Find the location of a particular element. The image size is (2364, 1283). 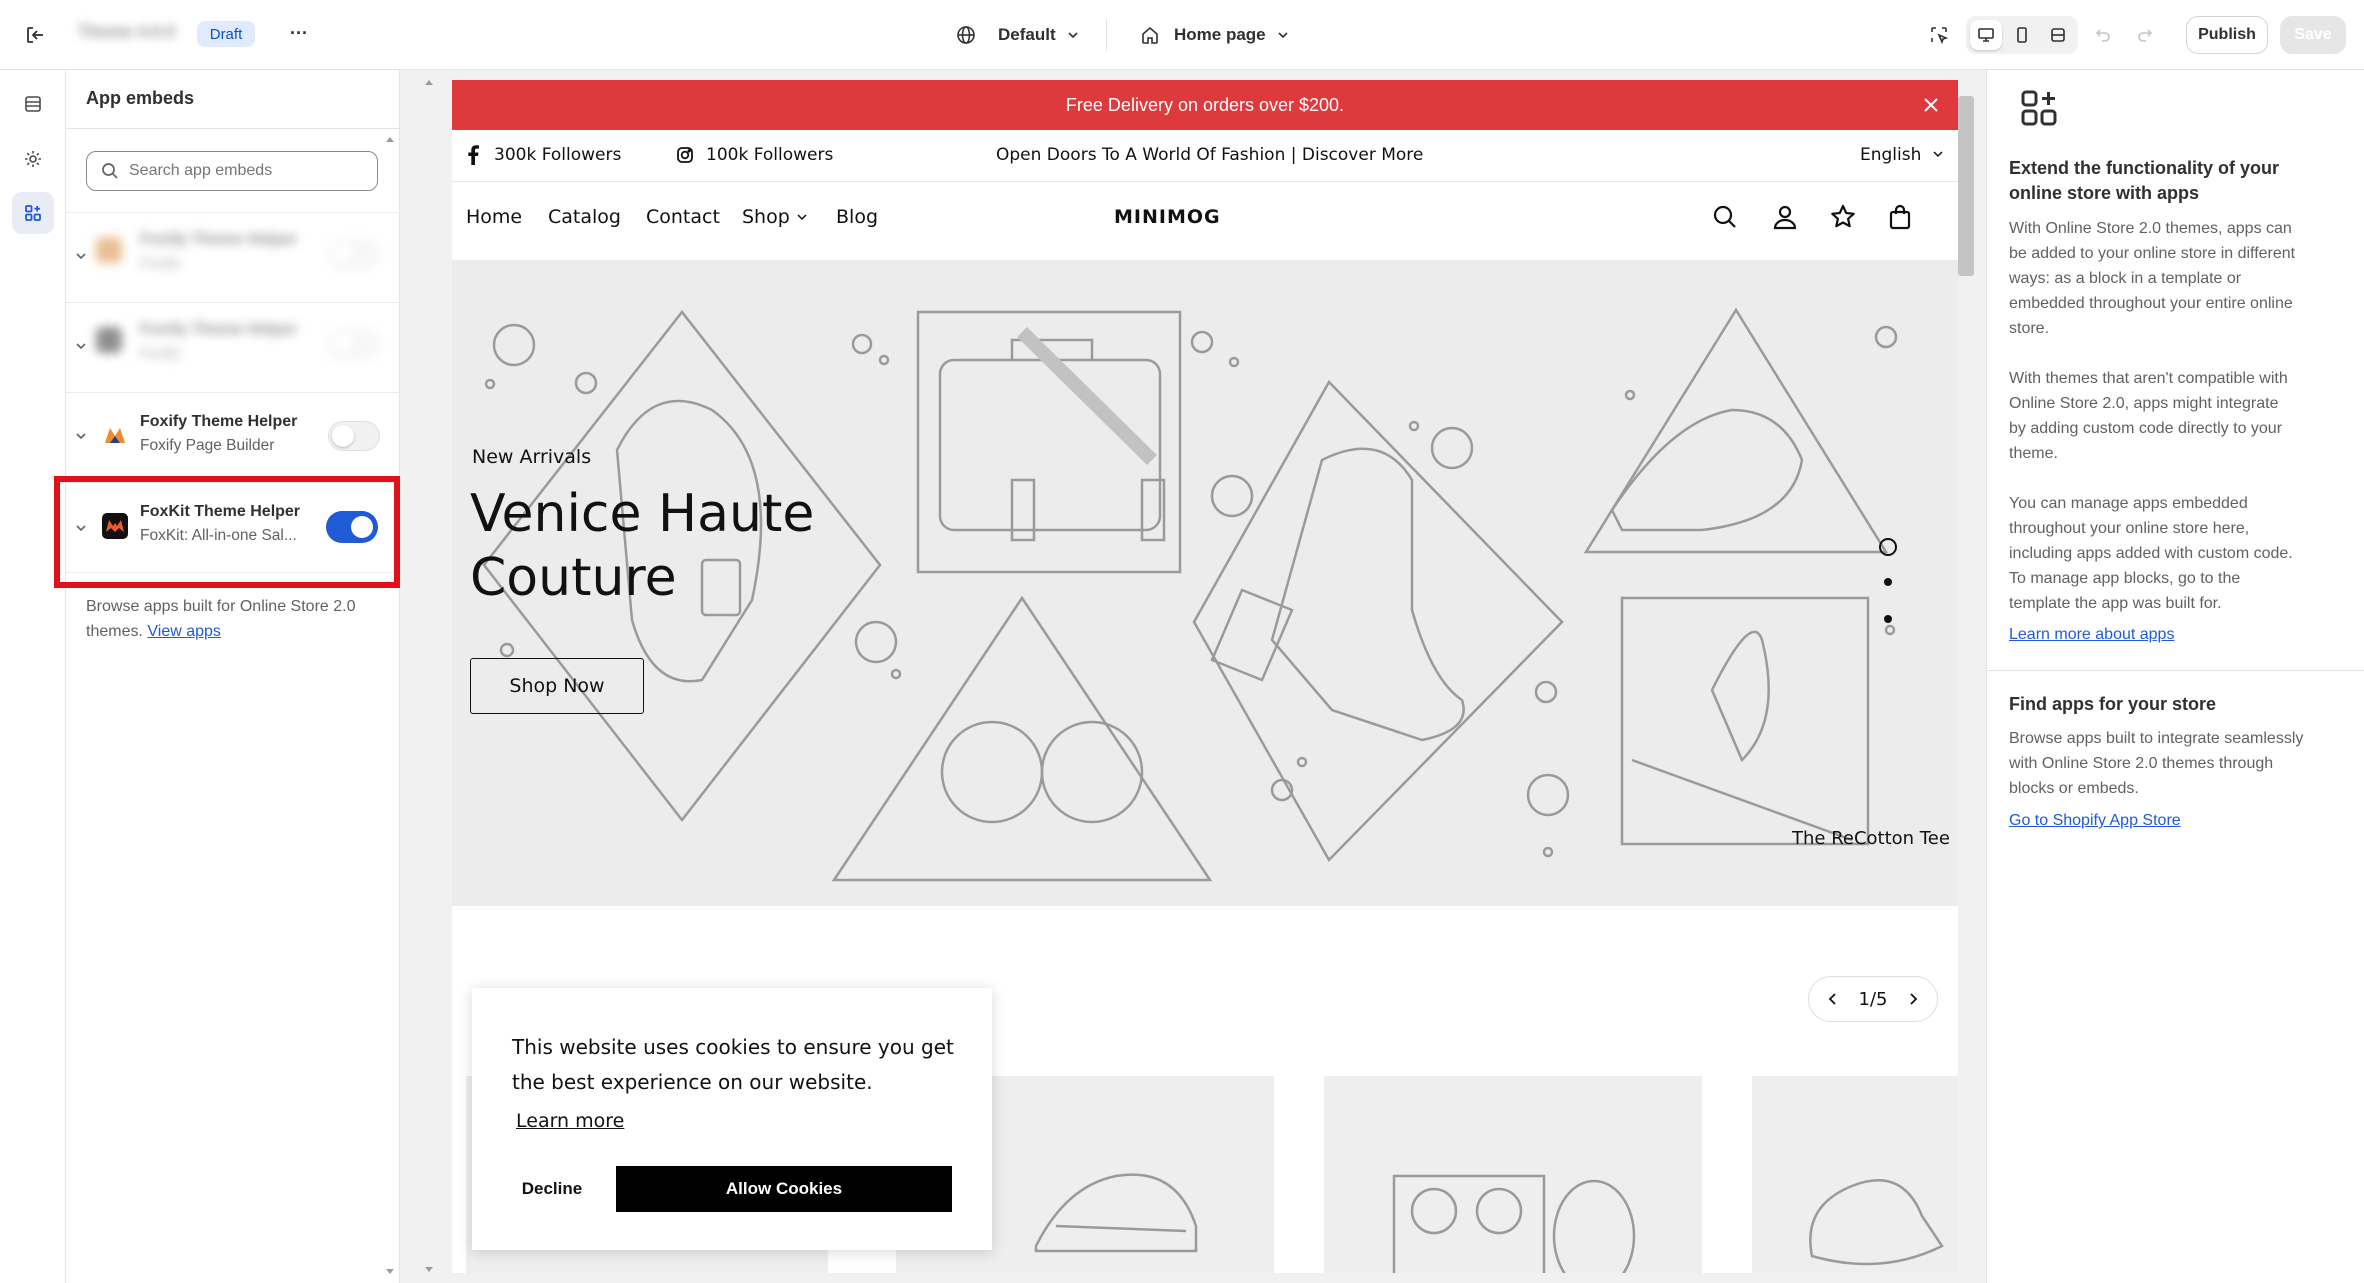

store-logo: MINIMOG is located at coordinates (1167, 217).